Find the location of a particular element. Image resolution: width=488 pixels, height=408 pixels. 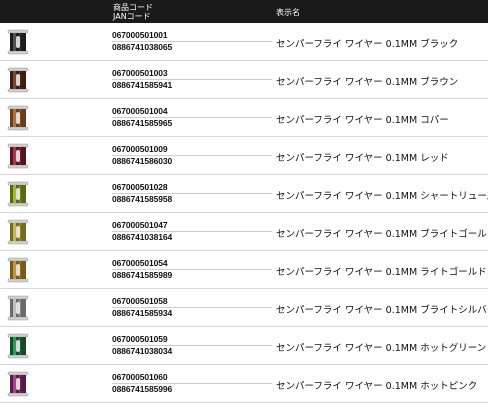

product-code: 067000501001 is located at coordinates (192, 36).